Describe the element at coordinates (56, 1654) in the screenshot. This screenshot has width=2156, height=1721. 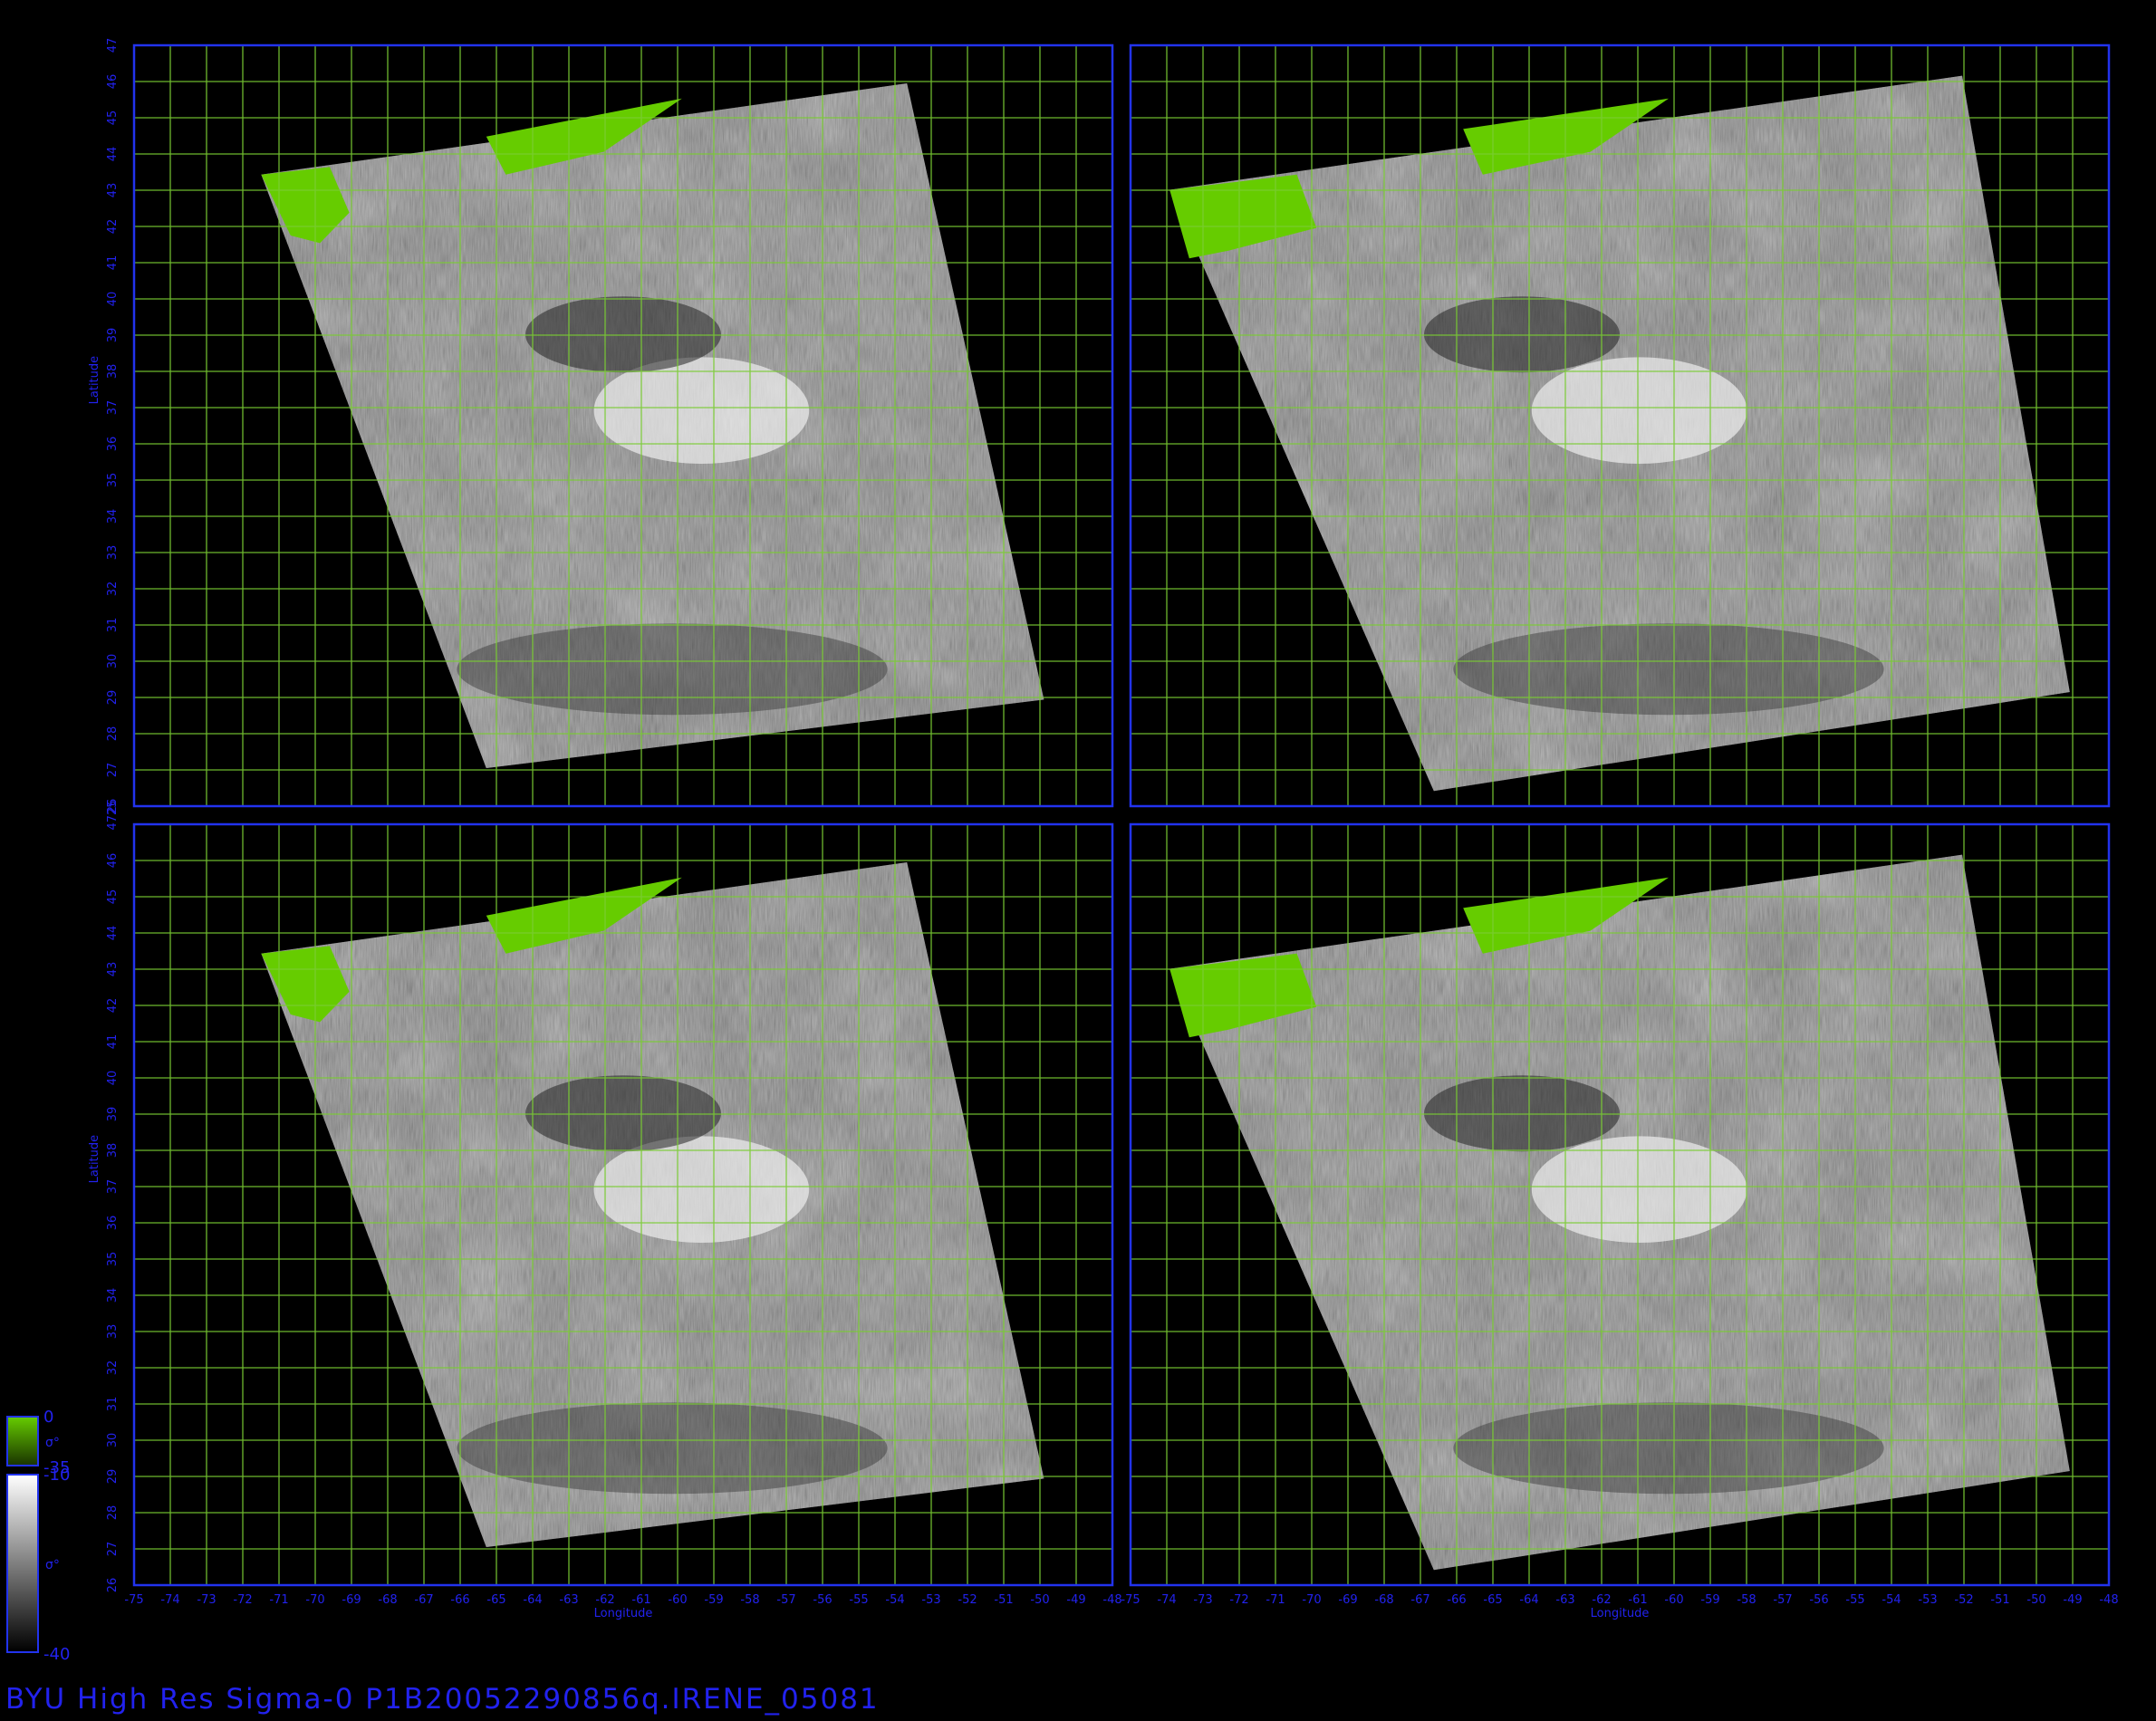
I see `colorbar-min-label: -40` at that location.